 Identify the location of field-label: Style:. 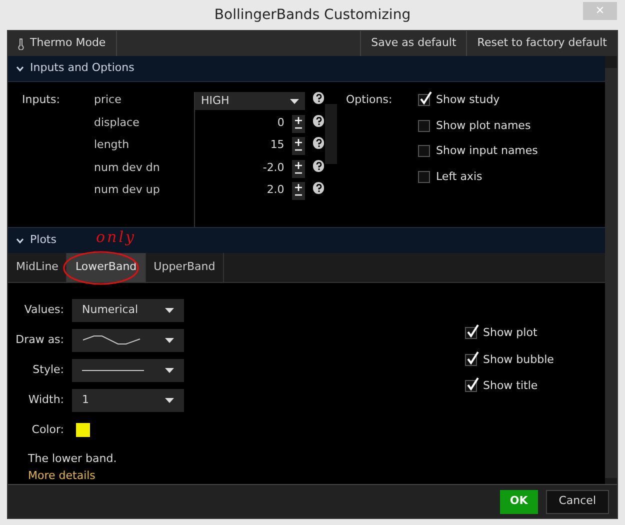
(48, 370).